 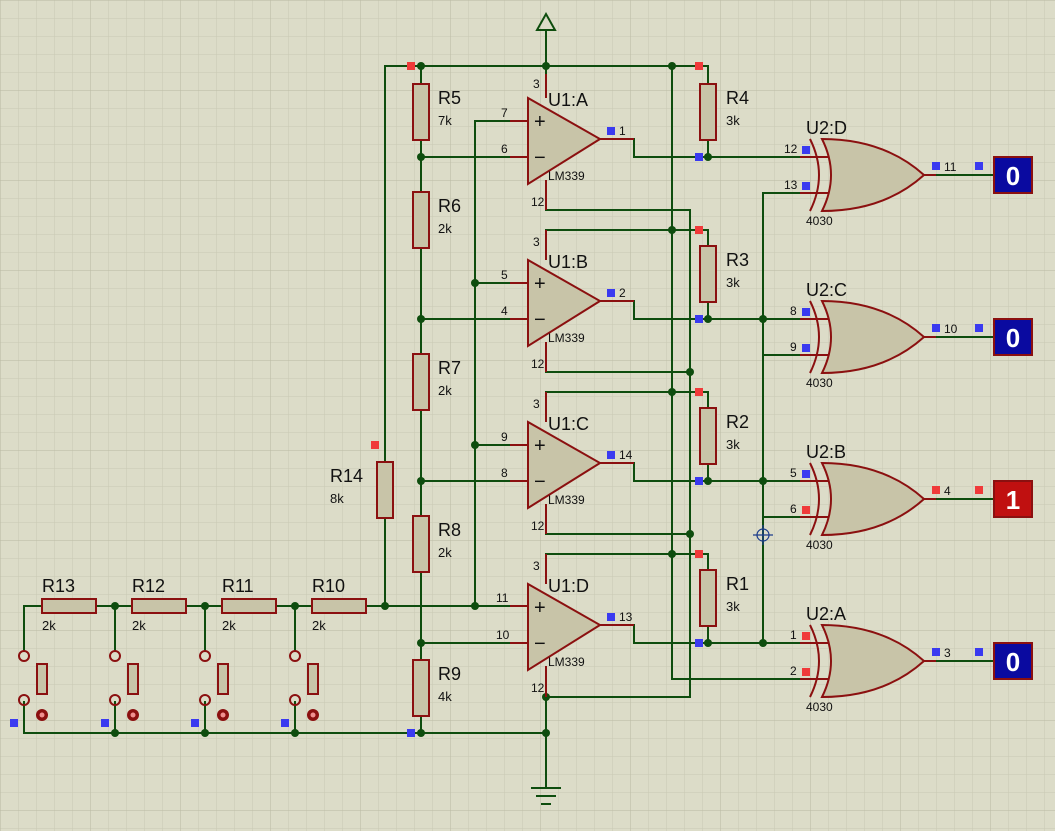 I want to click on resistor-ref: R6, so click(x=449, y=206).